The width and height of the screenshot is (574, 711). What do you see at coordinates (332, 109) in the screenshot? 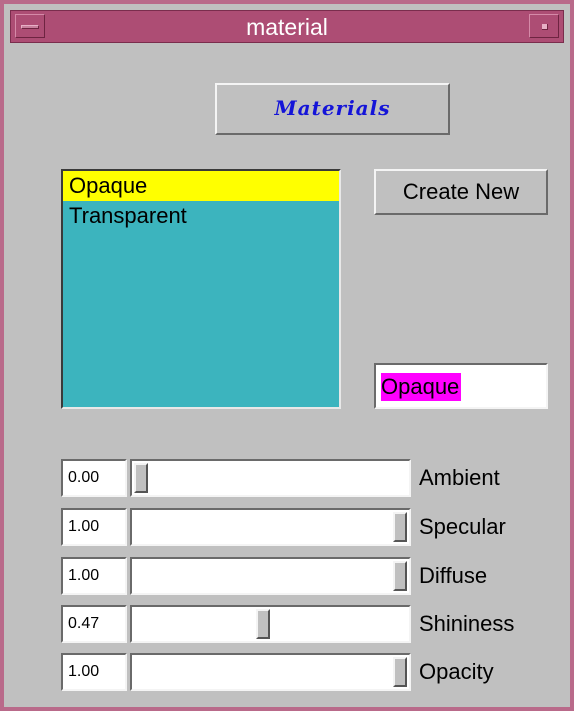
I see `materials-button: Materials` at bounding box center [332, 109].